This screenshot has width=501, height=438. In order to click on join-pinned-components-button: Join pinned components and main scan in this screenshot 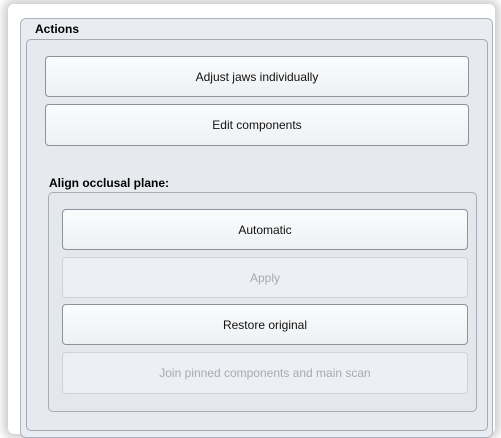, I will do `click(265, 373)`.